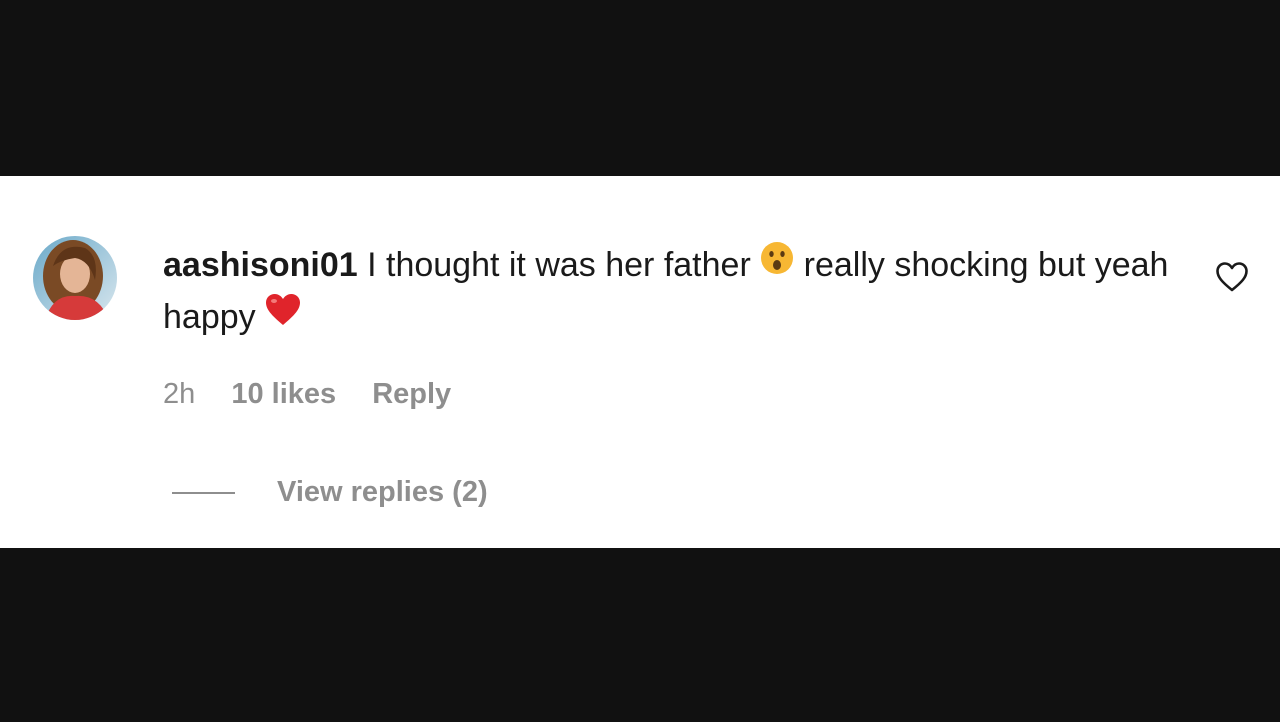 The height and width of the screenshot is (722, 1280). Describe the element at coordinates (179, 394) in the screenshot. I see `comment-timestamp: 2h` at that location.